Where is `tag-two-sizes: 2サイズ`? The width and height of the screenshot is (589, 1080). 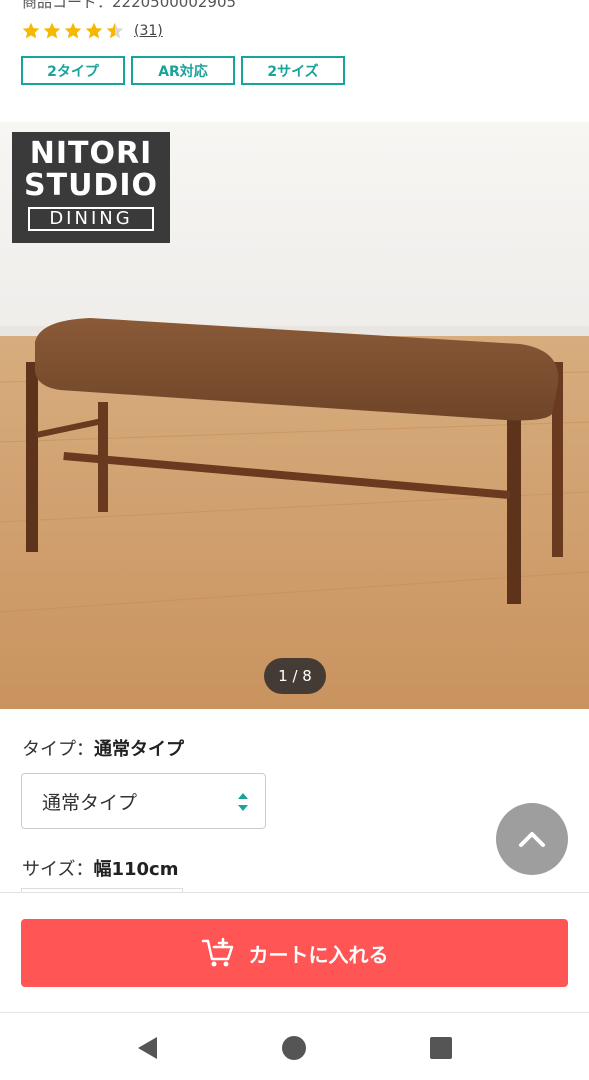 tag-two-sizes: 2サイズ is located at coordinates (293, 70).